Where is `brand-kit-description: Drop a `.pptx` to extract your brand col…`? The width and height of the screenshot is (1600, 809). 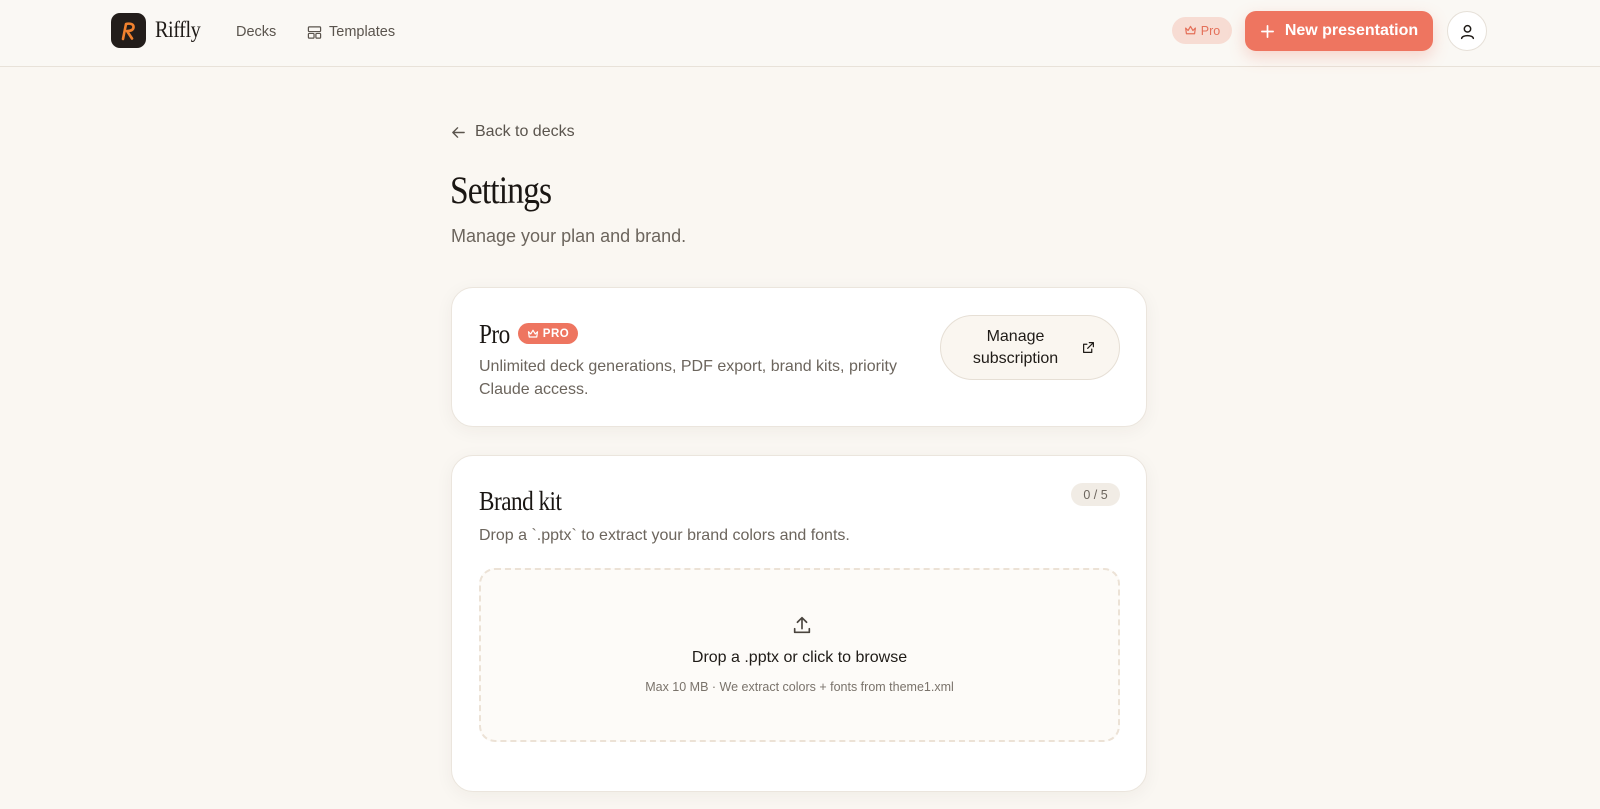 brand-kit-description: Drop a `.pptx` to extract your brand col… is located at coordinates (664, 535).